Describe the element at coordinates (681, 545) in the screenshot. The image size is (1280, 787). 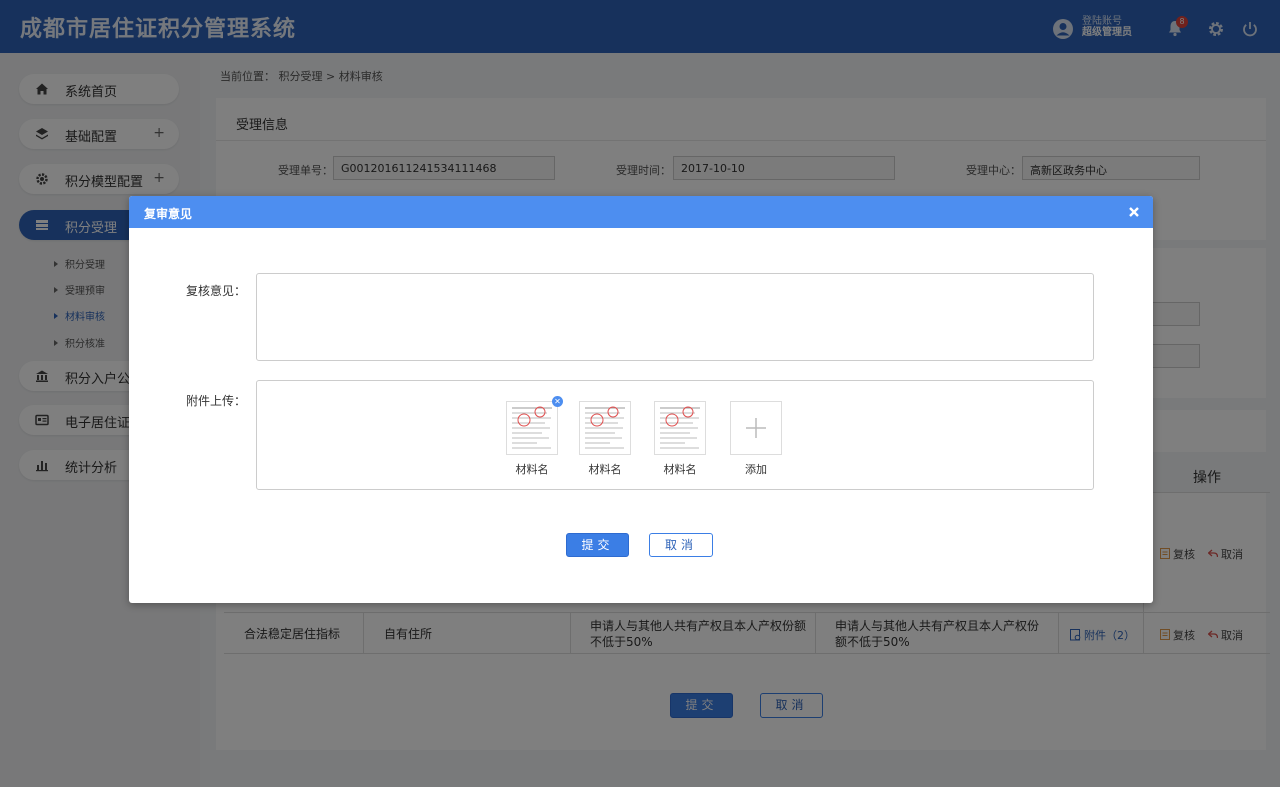
I see `dialog-cancel-button: 取消` at that location.